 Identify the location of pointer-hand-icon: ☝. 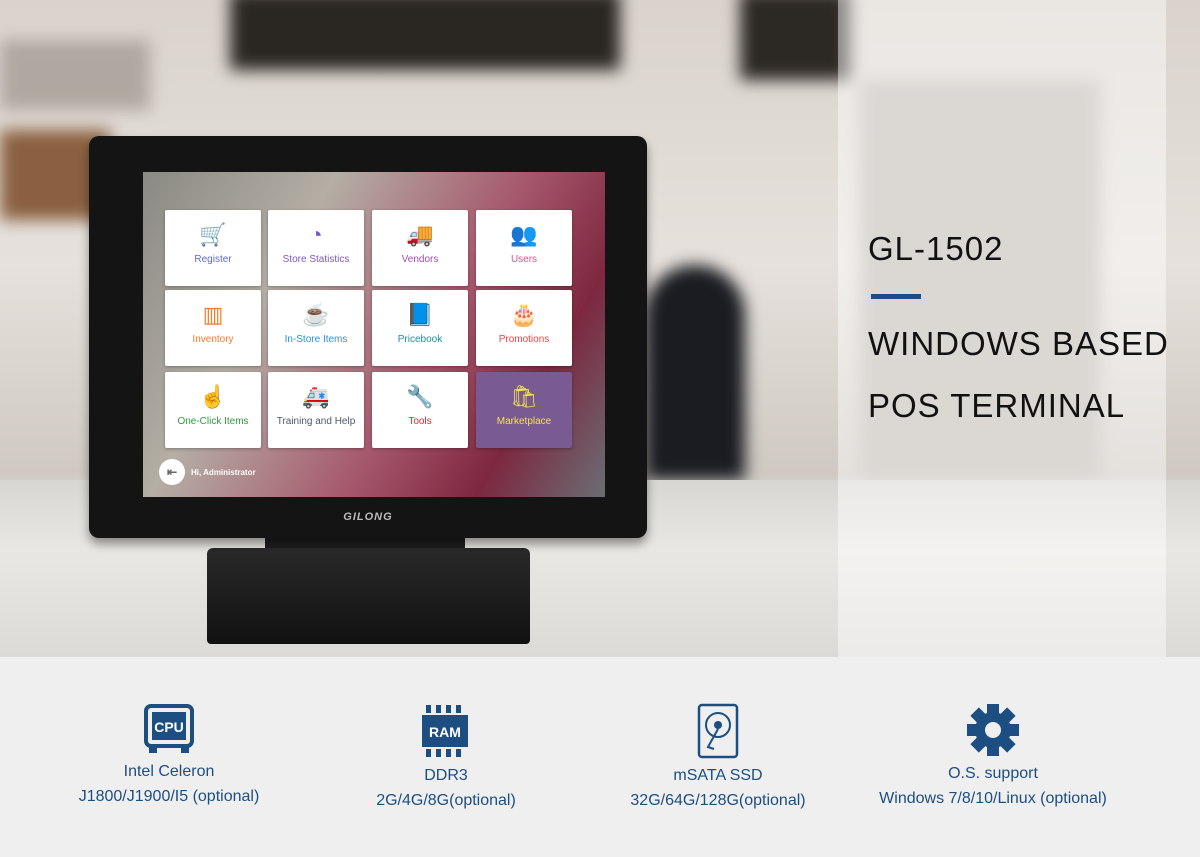
(213, 396).